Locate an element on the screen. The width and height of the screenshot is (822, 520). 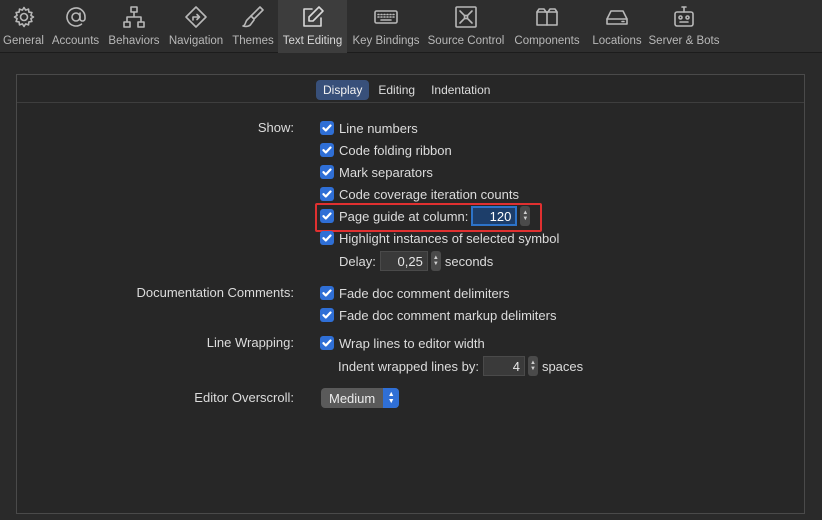
wrap-lines-checkbox is located at coordinates (327, 343).